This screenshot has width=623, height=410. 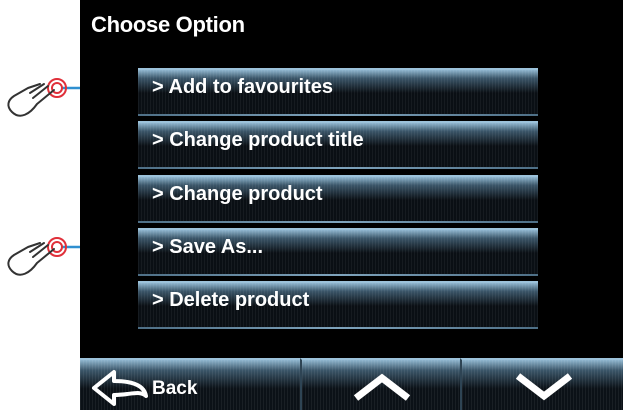 I want to click on chevron-down-icon, so click(x=543, y=387).